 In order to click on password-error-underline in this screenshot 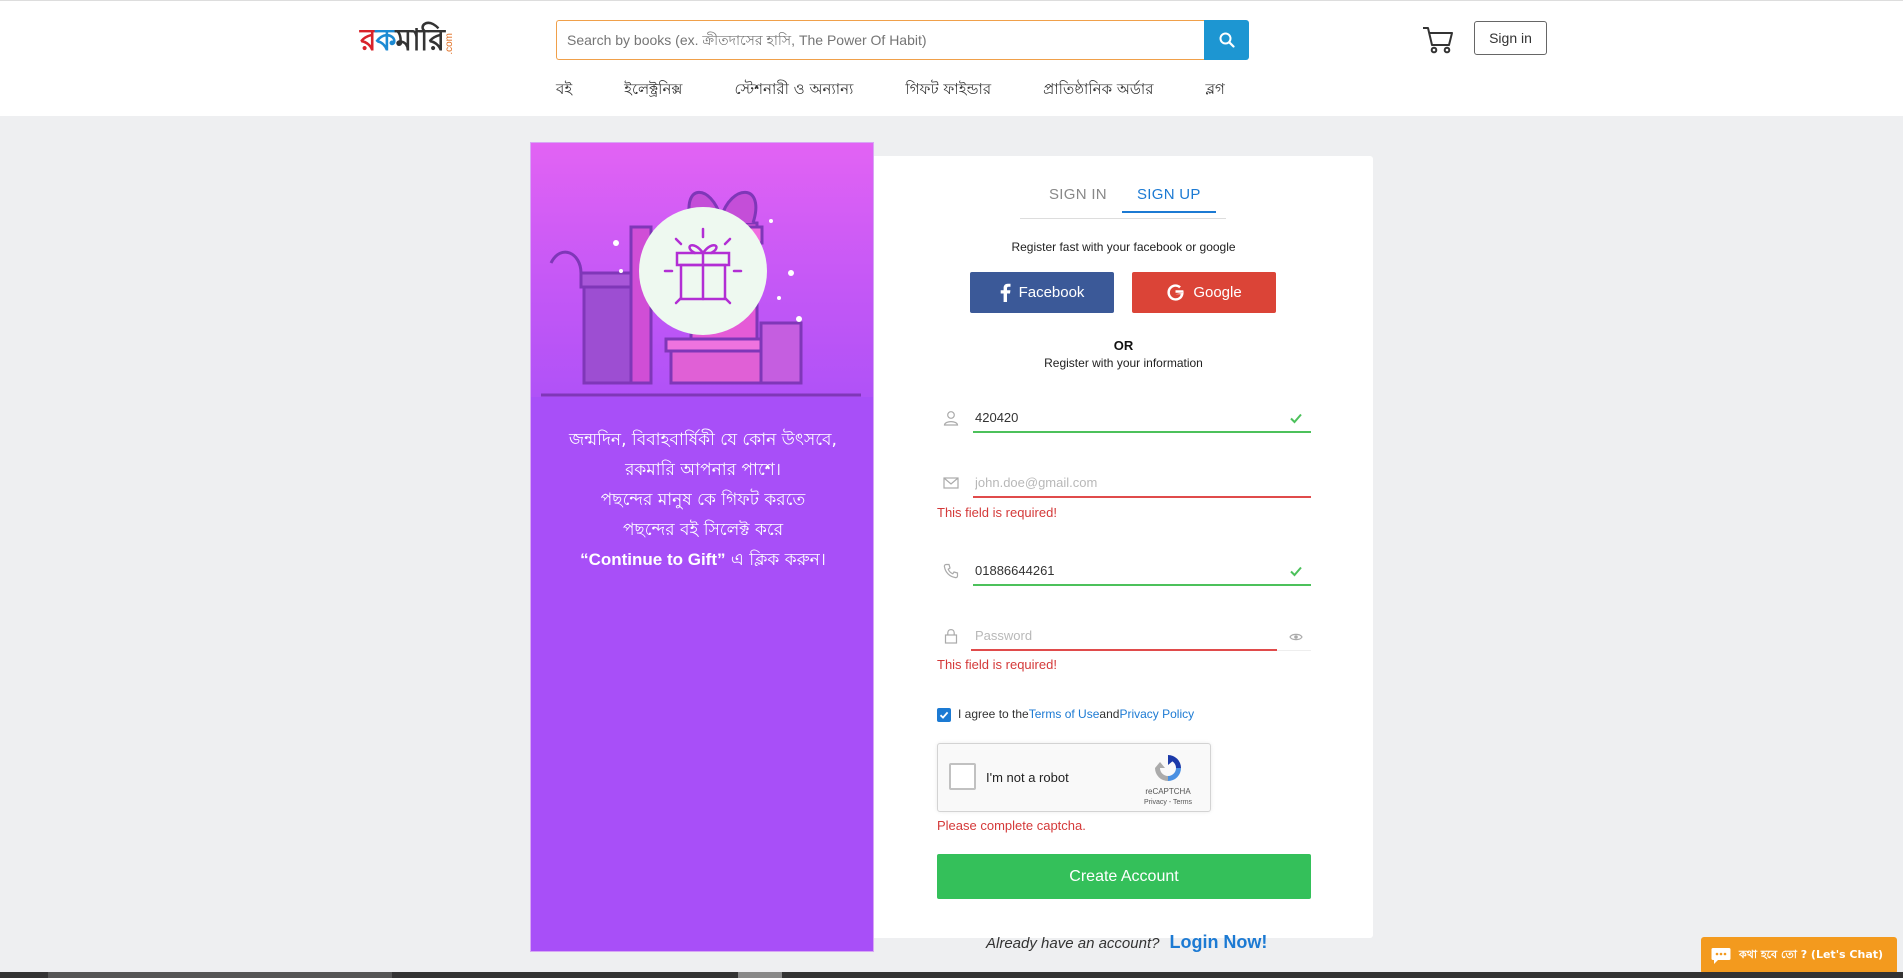, I will do `click(1124, 650)`.